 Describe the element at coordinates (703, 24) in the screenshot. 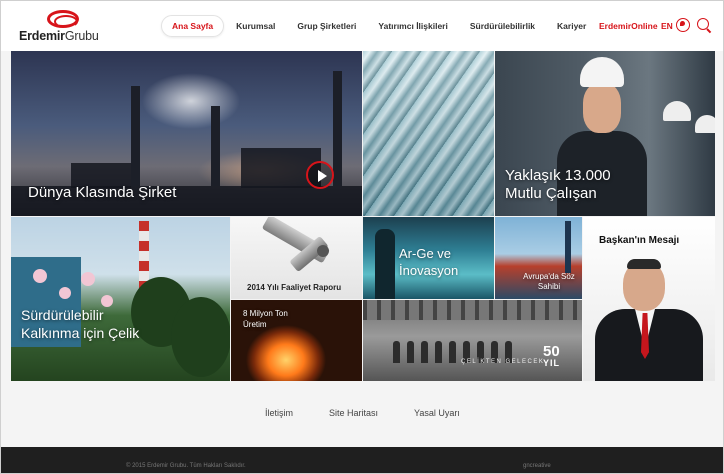

I see `search-icon` at that location.